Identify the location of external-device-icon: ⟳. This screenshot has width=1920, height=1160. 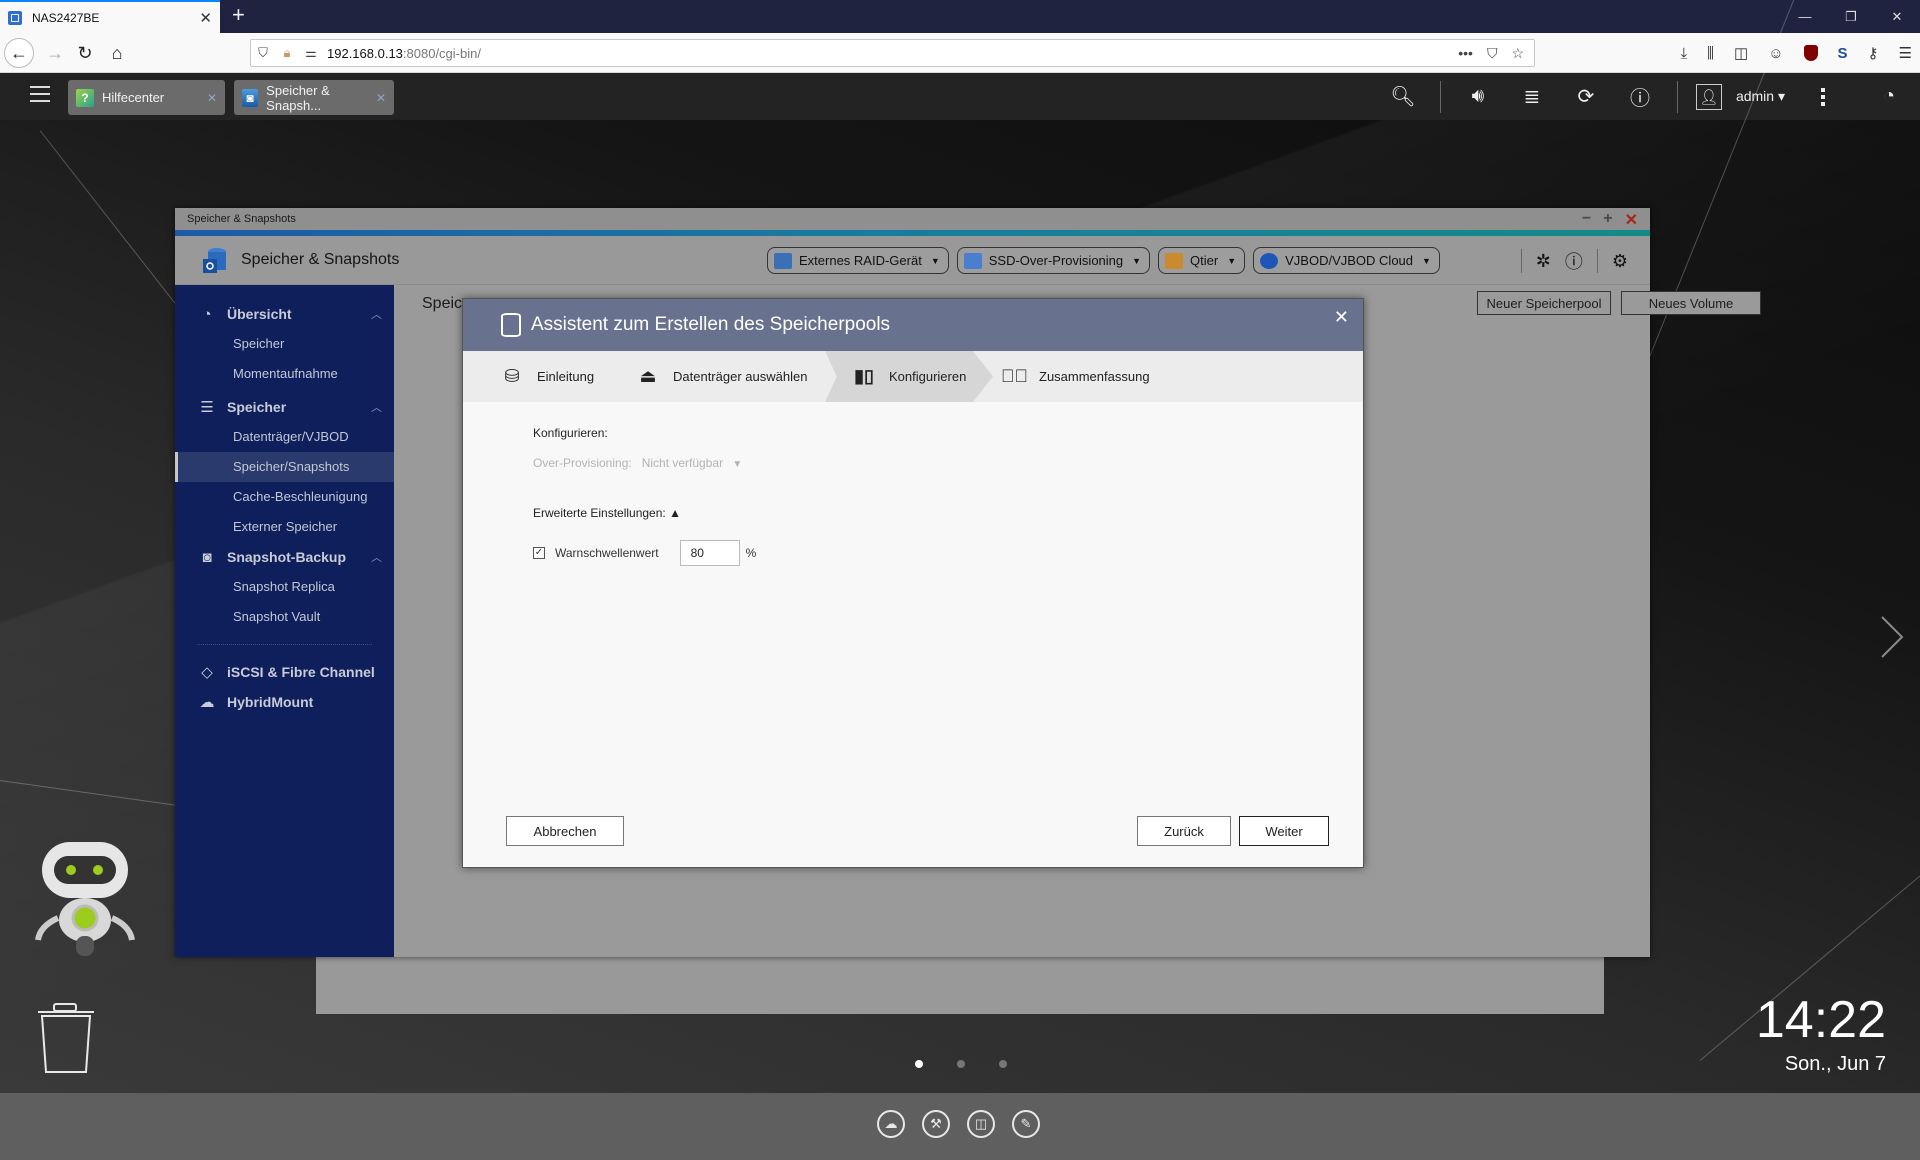
(1586, 96).